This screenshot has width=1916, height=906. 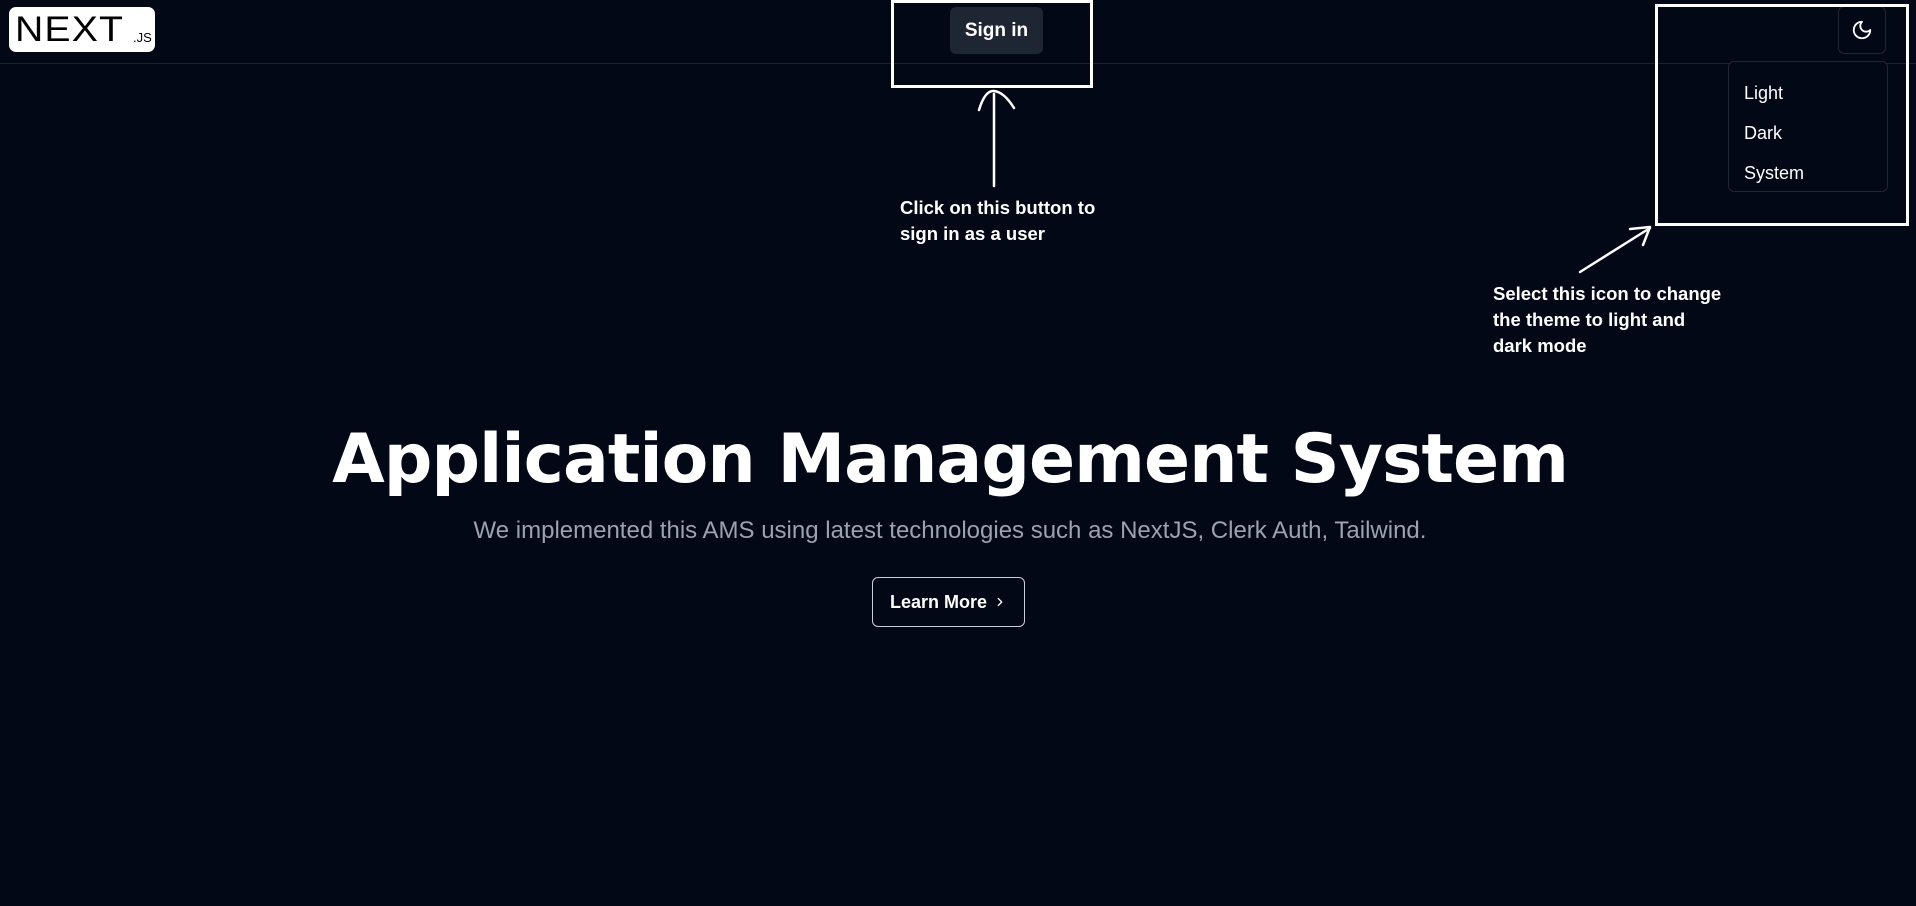 I want to click on signin-annotation-line2: sign in as a user, so click(x=972, y=233).